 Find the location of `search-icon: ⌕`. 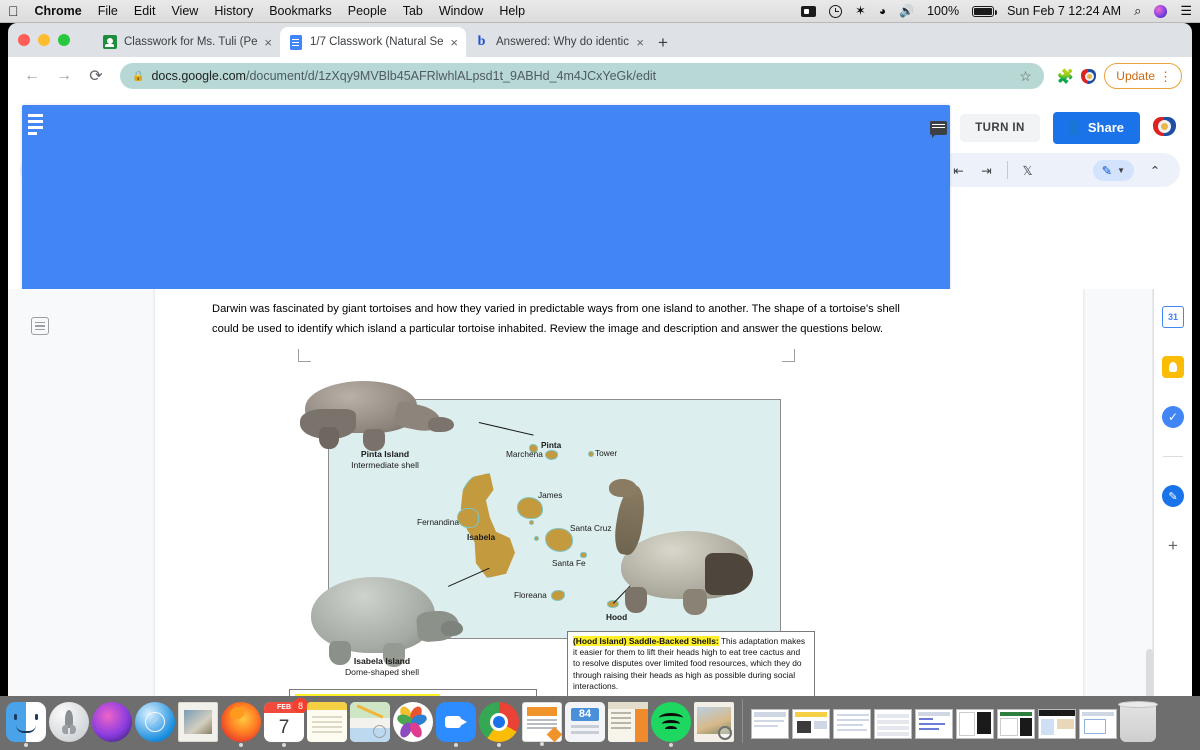

search-icon: ⌕ is located at coordinates (1137, 11).